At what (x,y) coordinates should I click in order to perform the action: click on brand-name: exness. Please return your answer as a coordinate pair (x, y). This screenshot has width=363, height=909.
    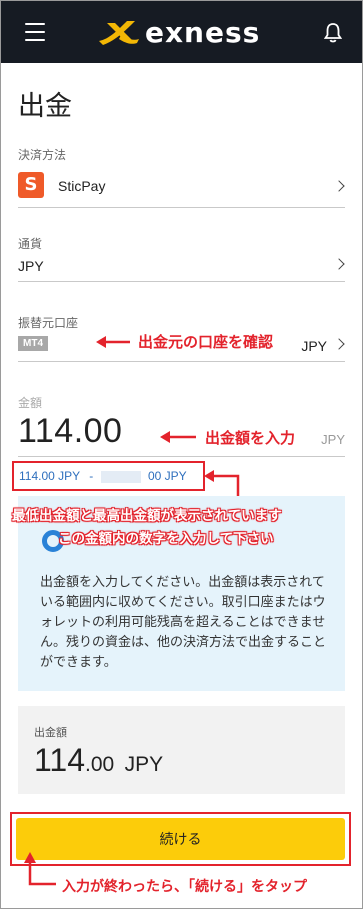
    Looking at the image, I should click on (203, 32).